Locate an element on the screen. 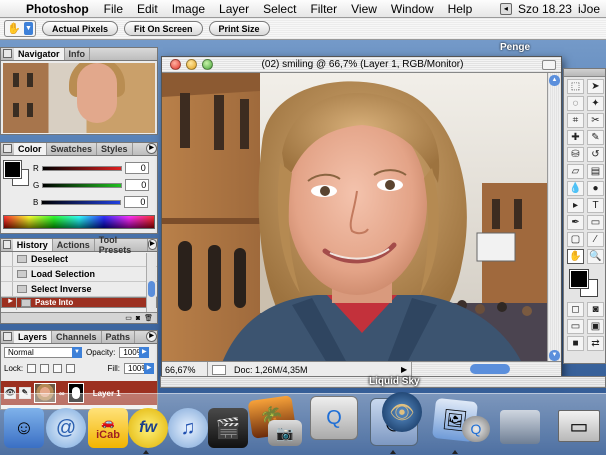 This screenshot has width=606, height=455. gradient-tool-icon: ▤ is located at coordinates (595, 171).